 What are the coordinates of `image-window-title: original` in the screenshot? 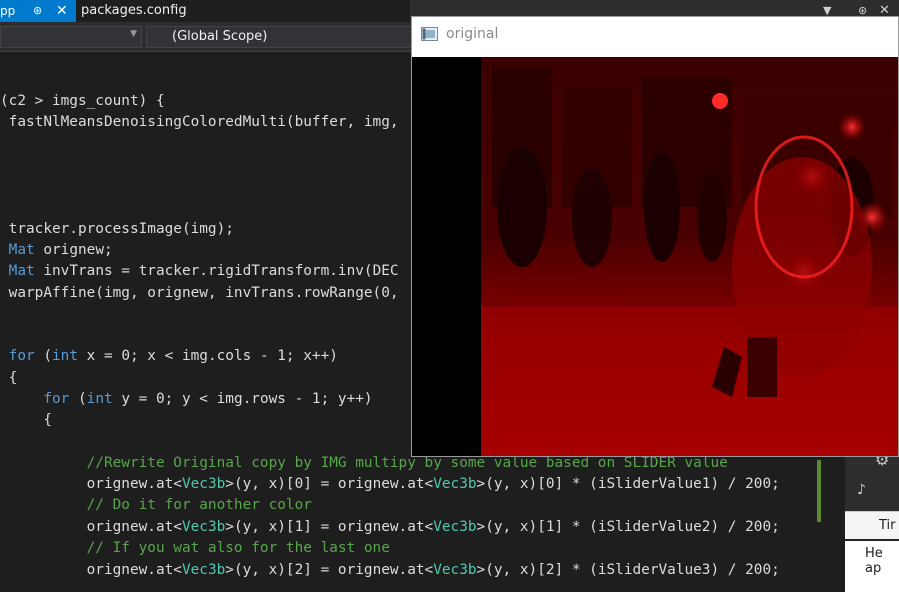 It's located at (472, 34).